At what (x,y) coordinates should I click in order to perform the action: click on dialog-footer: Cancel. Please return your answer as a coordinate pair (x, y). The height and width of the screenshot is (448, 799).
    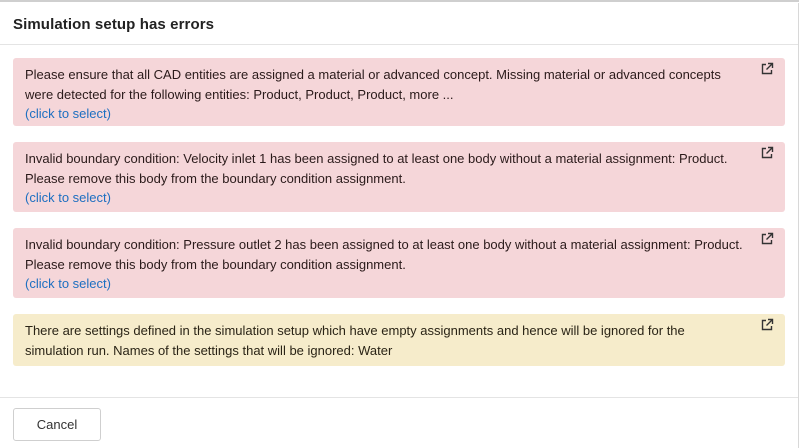
    Looking at the image, I should click on (399, 422).